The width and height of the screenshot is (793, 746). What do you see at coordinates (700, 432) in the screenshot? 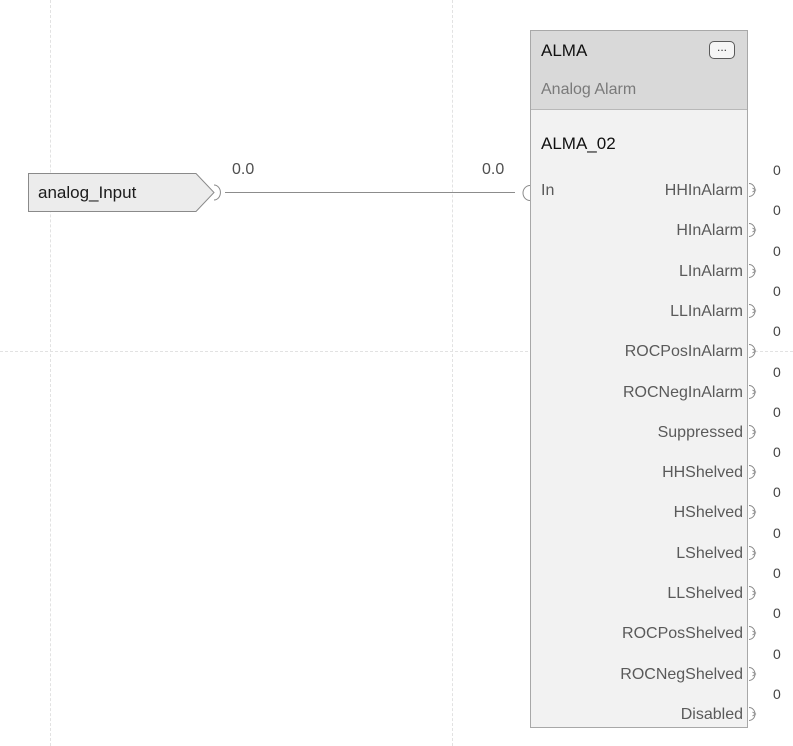
I see `output-label: Suppressed` at bounding box center [700, 432].